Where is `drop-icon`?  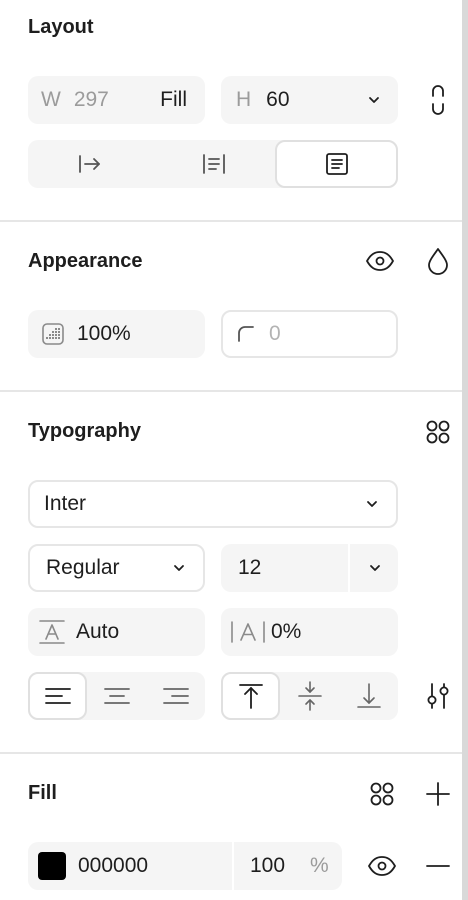 drop-icon is located at coordinates (438, 261).